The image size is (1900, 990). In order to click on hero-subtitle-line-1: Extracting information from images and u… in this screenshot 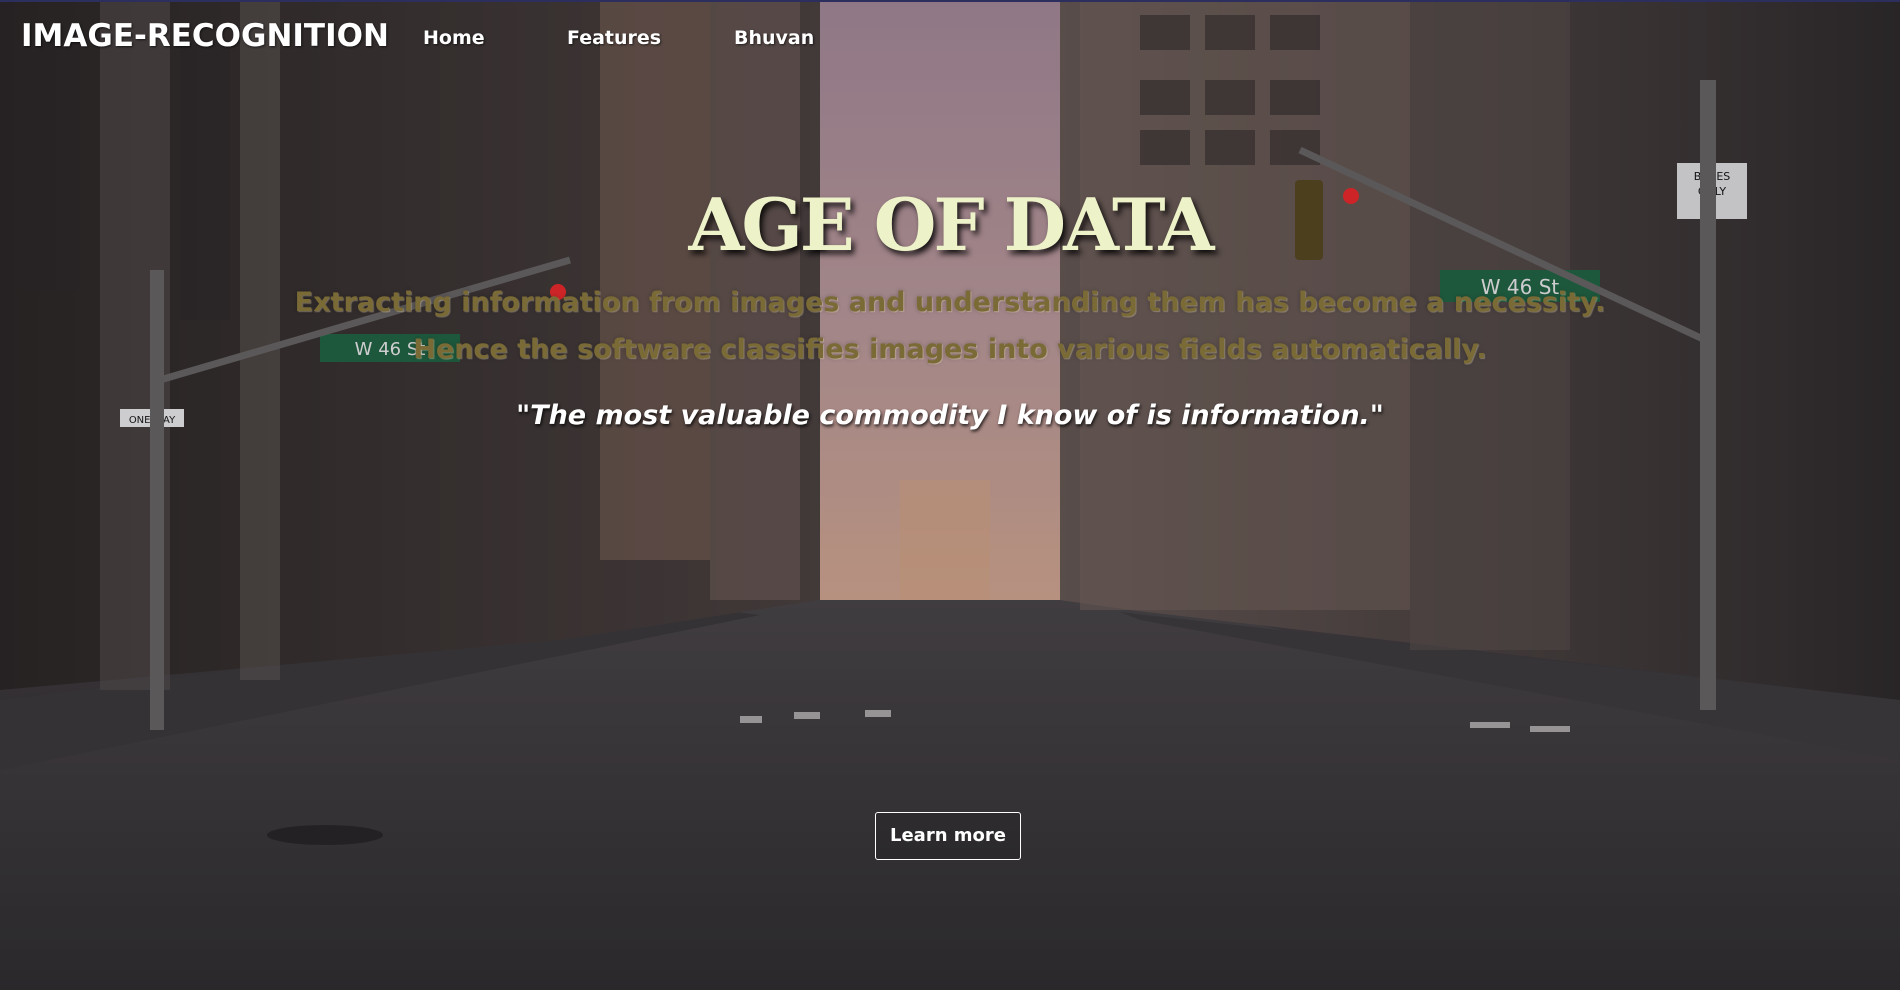, I will do `click(950, 302)`.